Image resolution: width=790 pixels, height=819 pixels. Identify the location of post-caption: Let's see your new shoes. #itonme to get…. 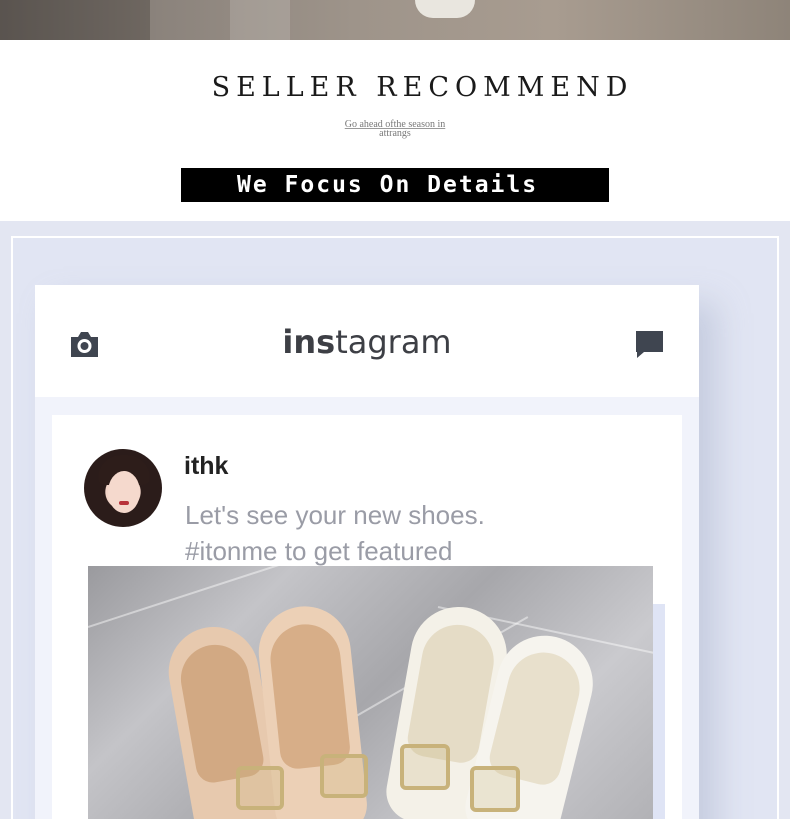
(335, 533).